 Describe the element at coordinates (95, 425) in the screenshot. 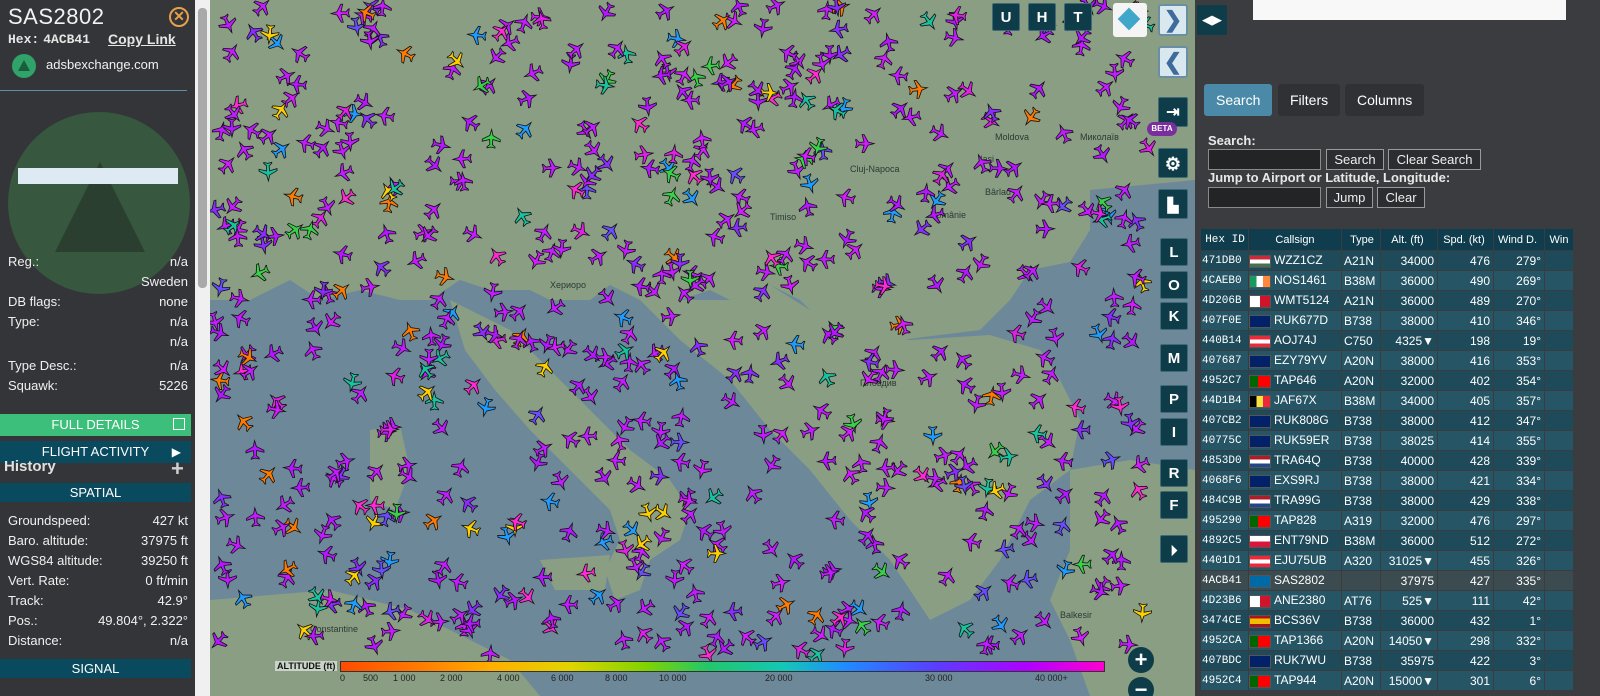

I see `full-details-button: FULL DETAILS` at that location.